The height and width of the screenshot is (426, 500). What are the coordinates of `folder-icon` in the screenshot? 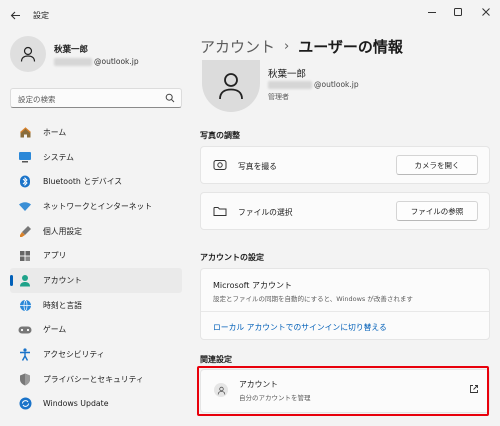 It's located at (220, 213).